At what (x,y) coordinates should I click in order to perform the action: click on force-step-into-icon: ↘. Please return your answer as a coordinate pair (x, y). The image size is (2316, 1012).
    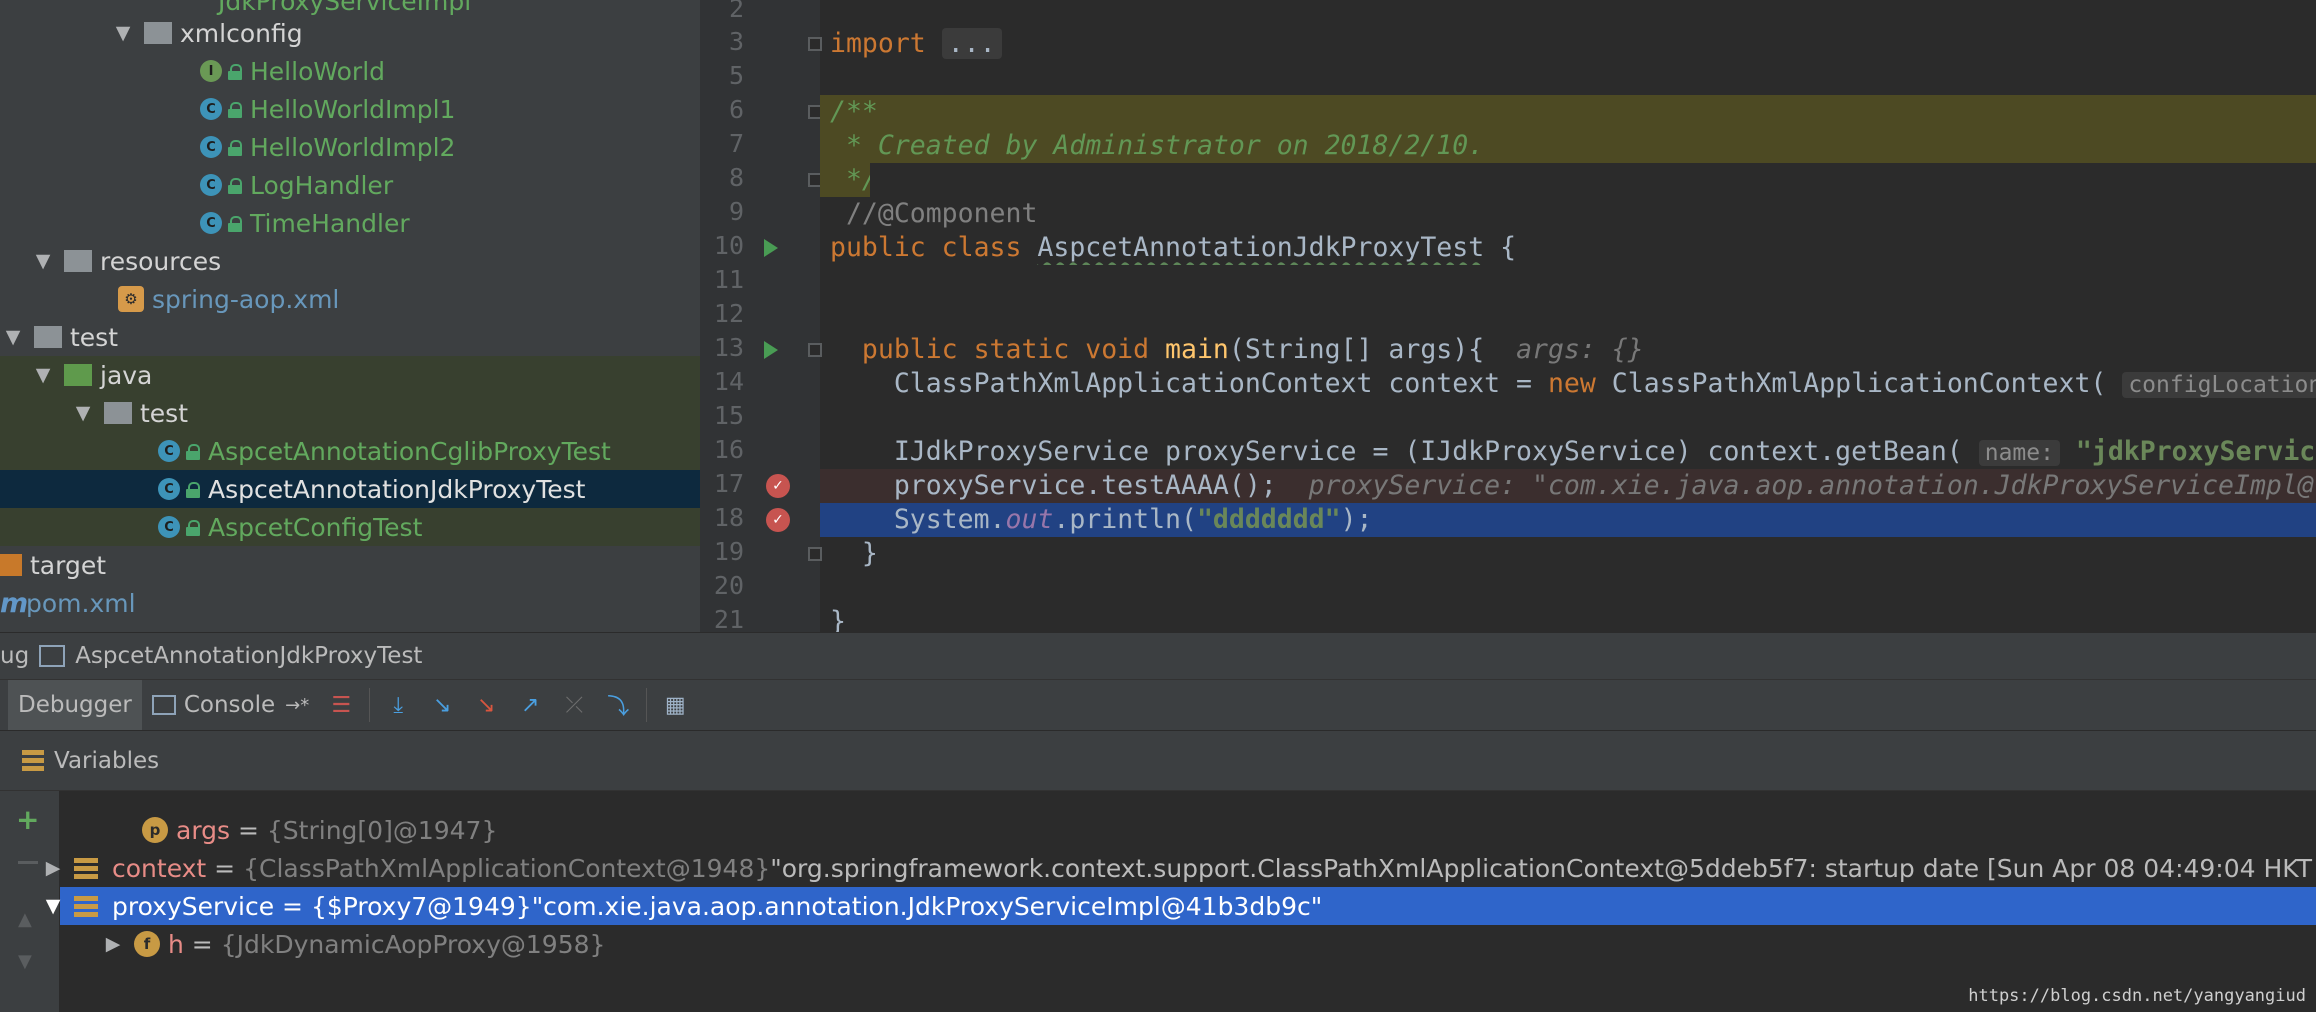
    Looking at the image, I should click on (486, 705).